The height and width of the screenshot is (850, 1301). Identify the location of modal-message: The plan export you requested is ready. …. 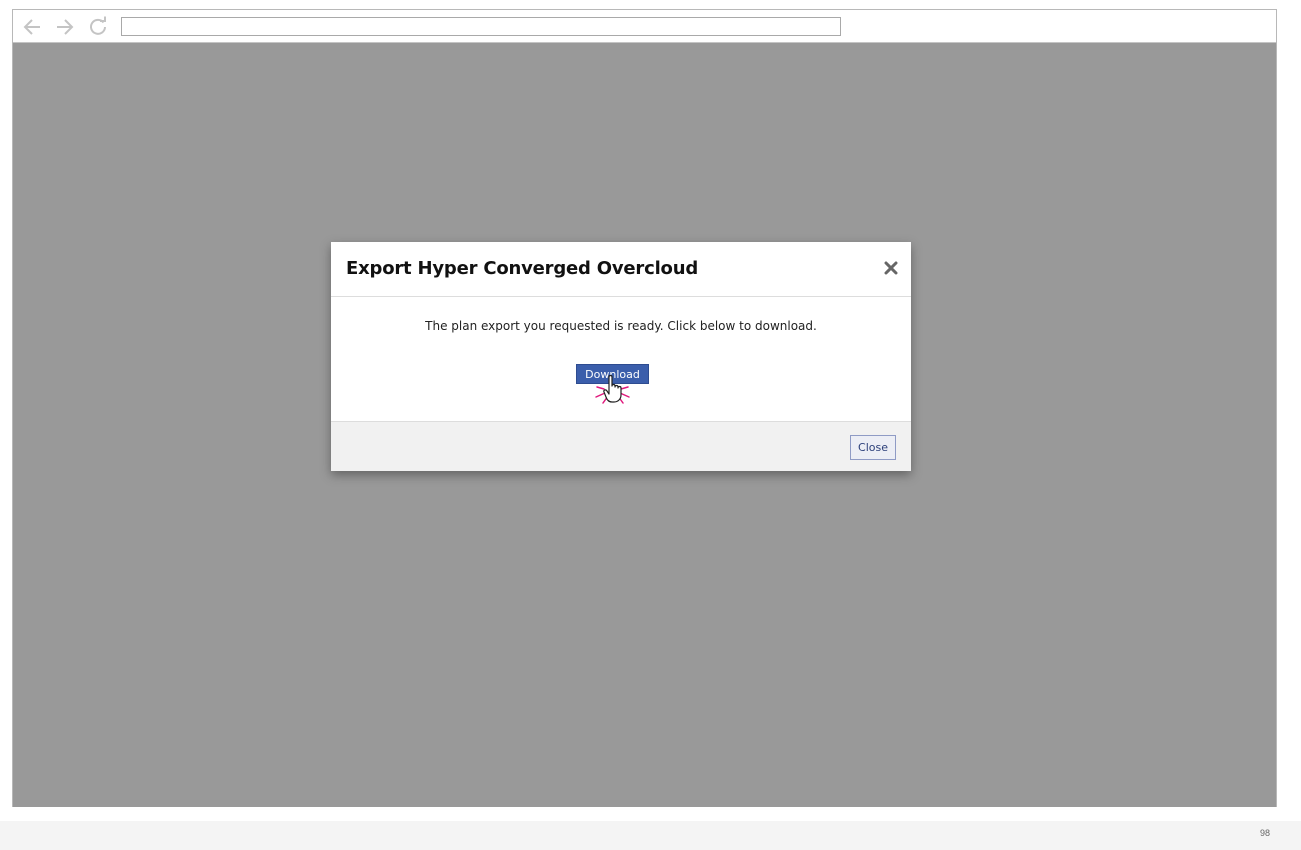
(621, 326).